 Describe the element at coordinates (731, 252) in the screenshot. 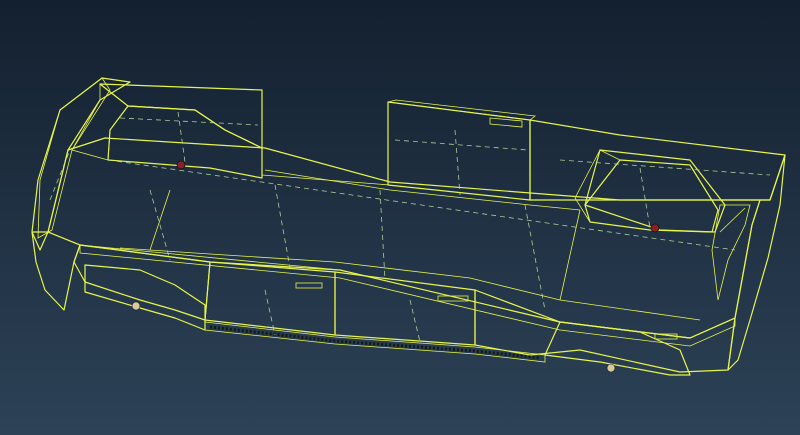

I see `rear-end-inner` at that location.